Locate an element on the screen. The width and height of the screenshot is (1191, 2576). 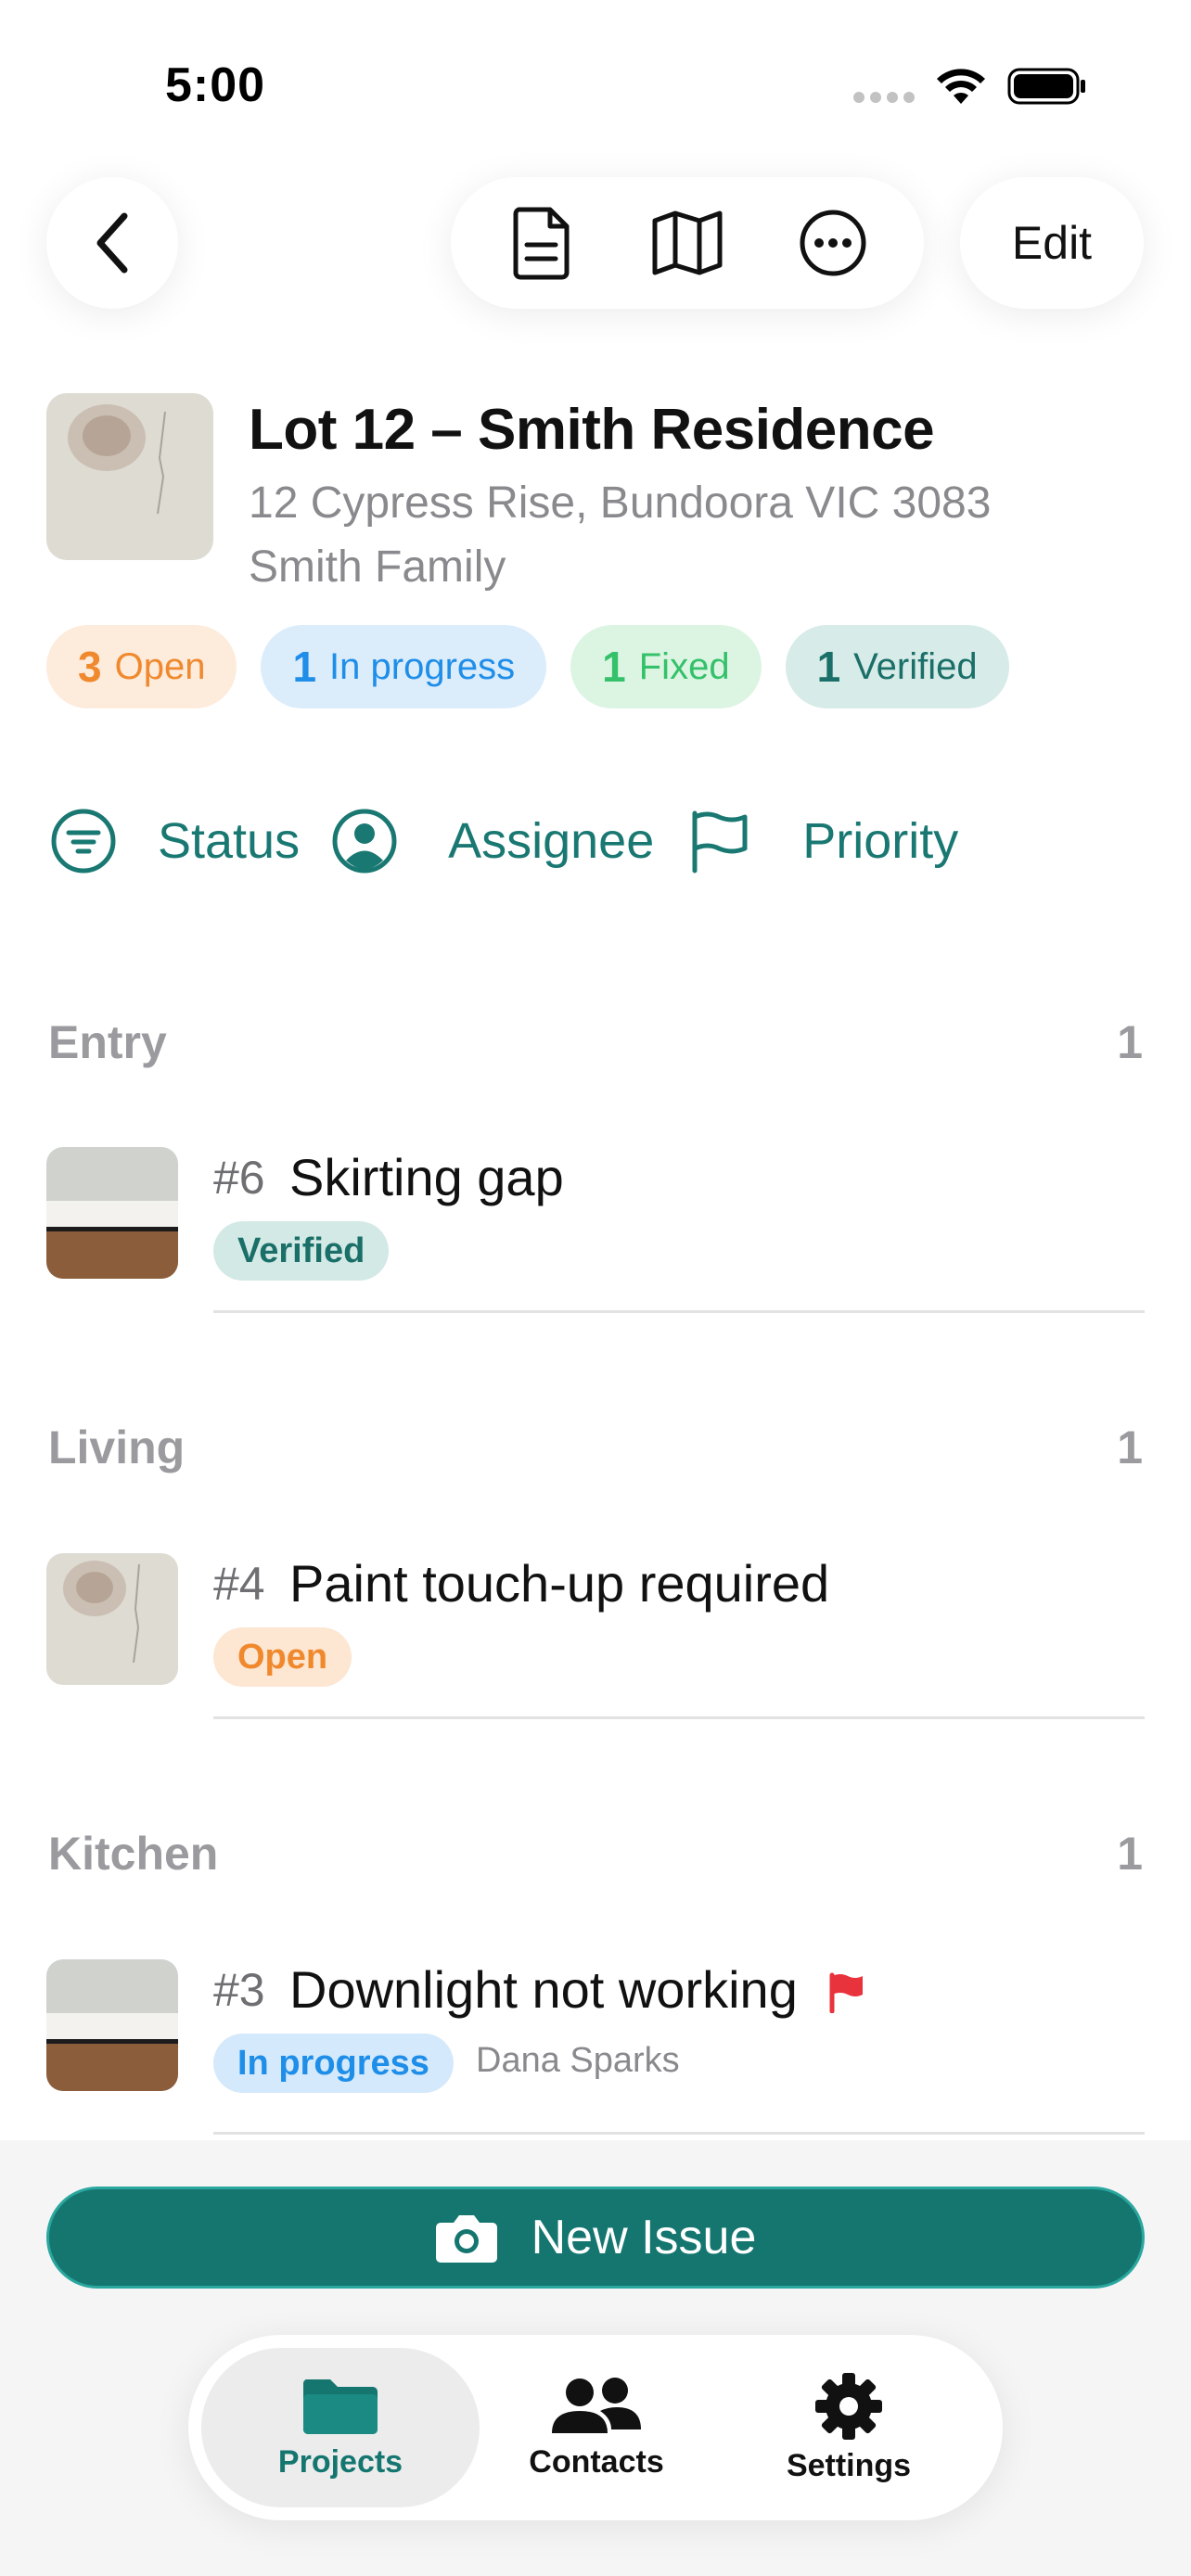
priority-filter: Priority is located at coordinates (820, 841).